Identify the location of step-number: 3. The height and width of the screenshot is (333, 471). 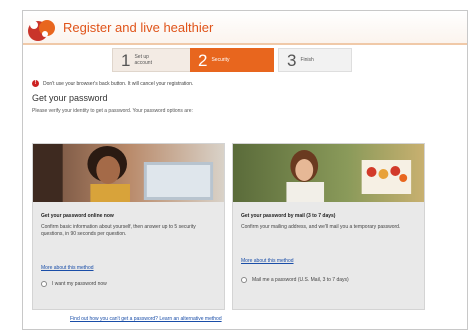
(292, 60).